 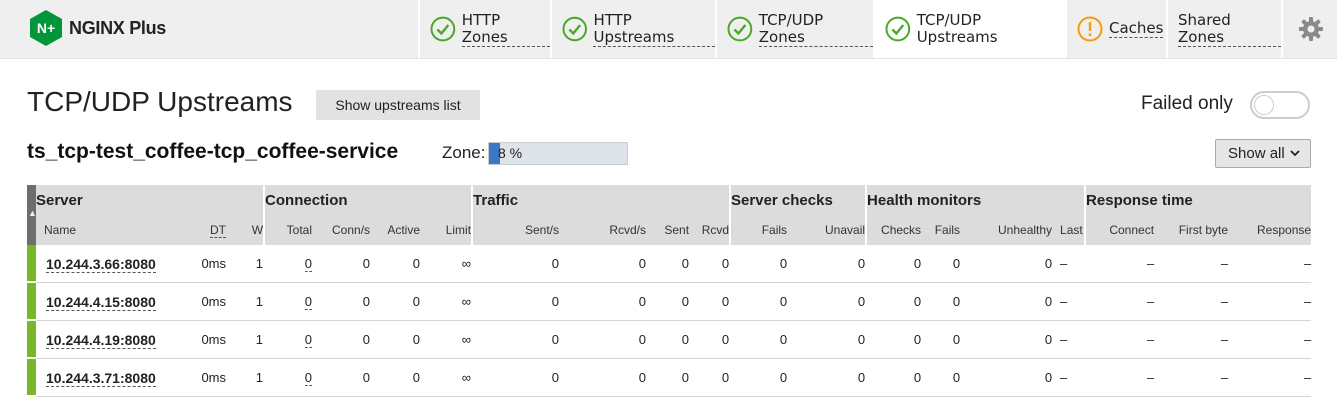 I want to click on tab-tcp-udp-zones: TCP/UDP Zones, so click(x=794, y=29).